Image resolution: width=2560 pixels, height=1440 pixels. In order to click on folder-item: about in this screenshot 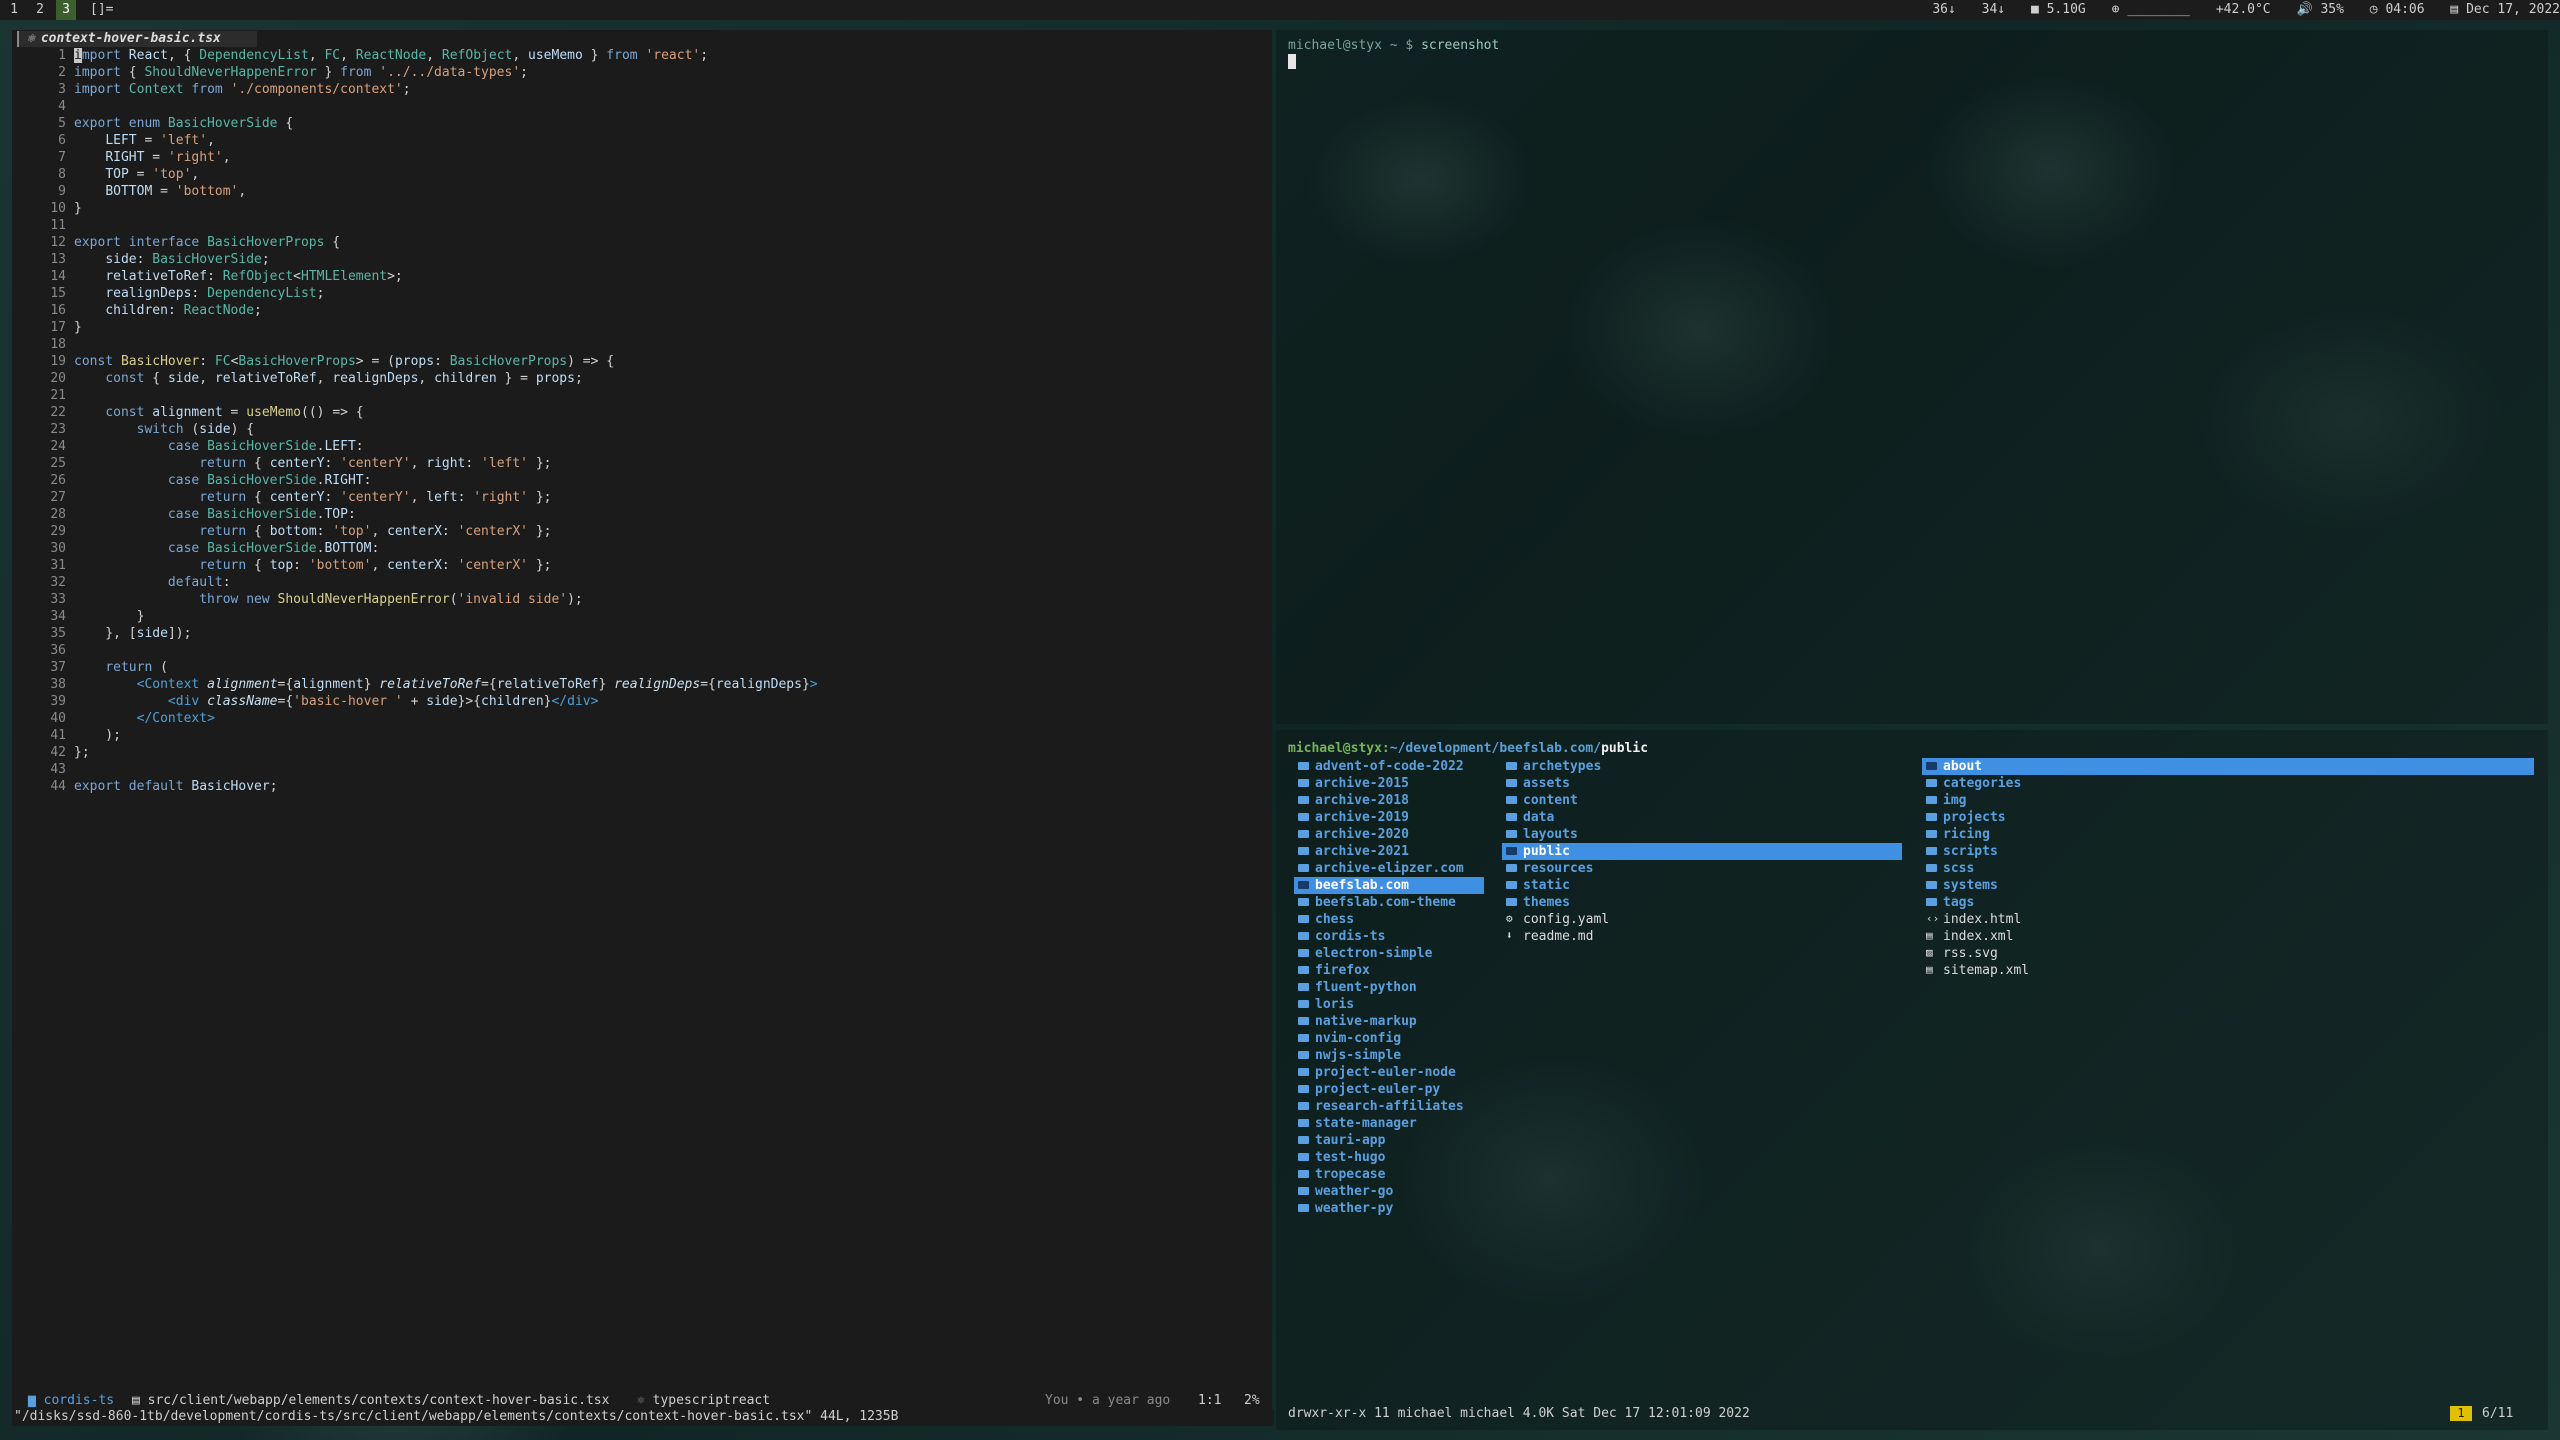, I will do `click(2228, 766)`.